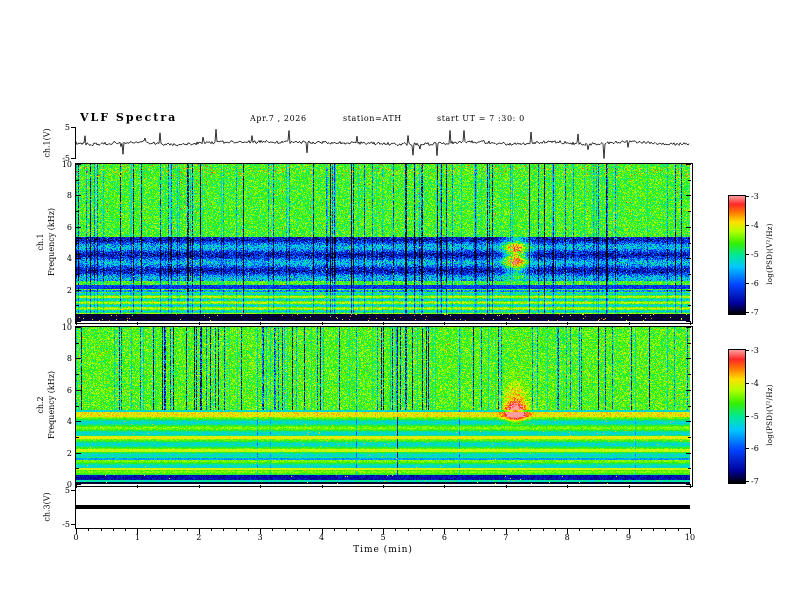  Describe the element at coordinates (199, 537) in the screenshot. I see `x-axis-tick-label: 2` at that location.